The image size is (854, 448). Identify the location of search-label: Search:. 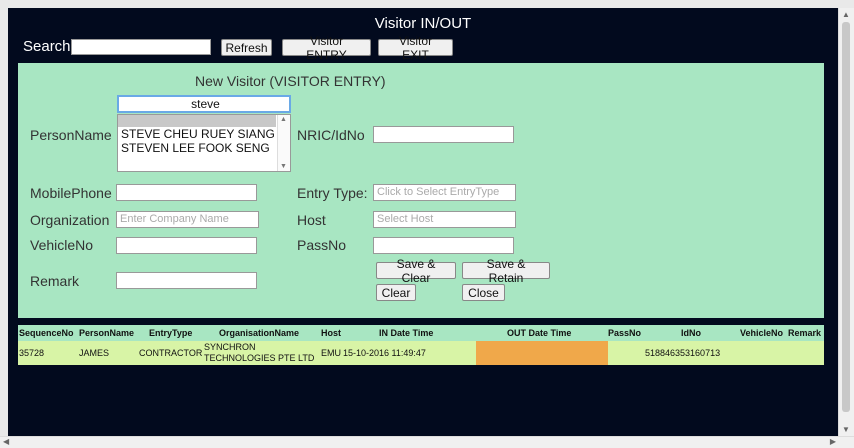
(49, 46).